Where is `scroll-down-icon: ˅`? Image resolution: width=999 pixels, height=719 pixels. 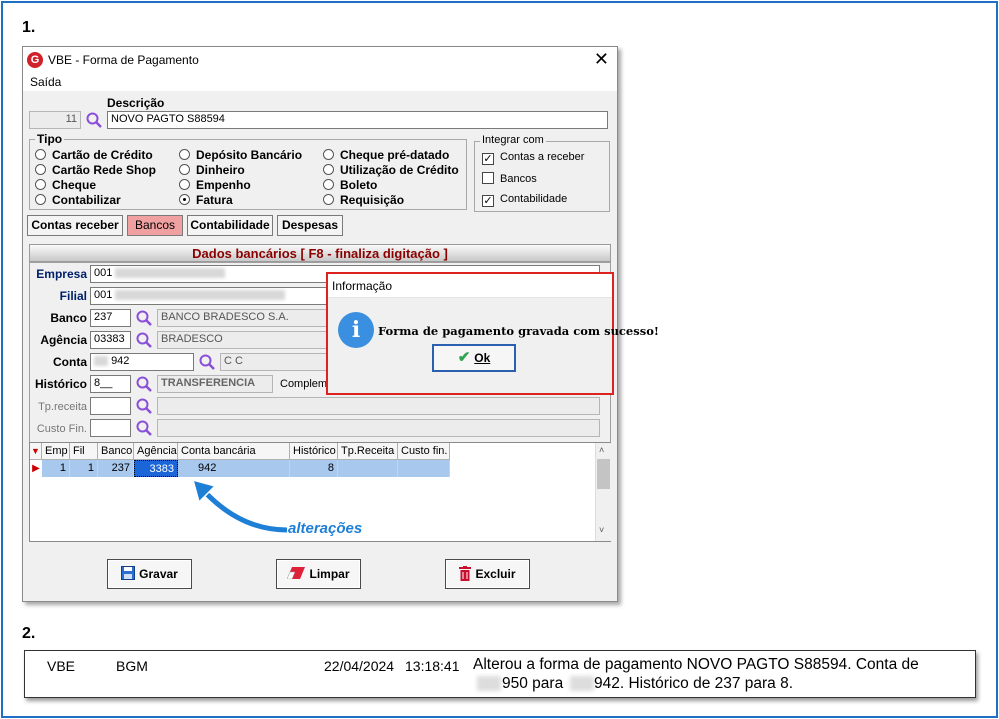
scroll-down-icon: ˅ is located at coordinates (601, 530).